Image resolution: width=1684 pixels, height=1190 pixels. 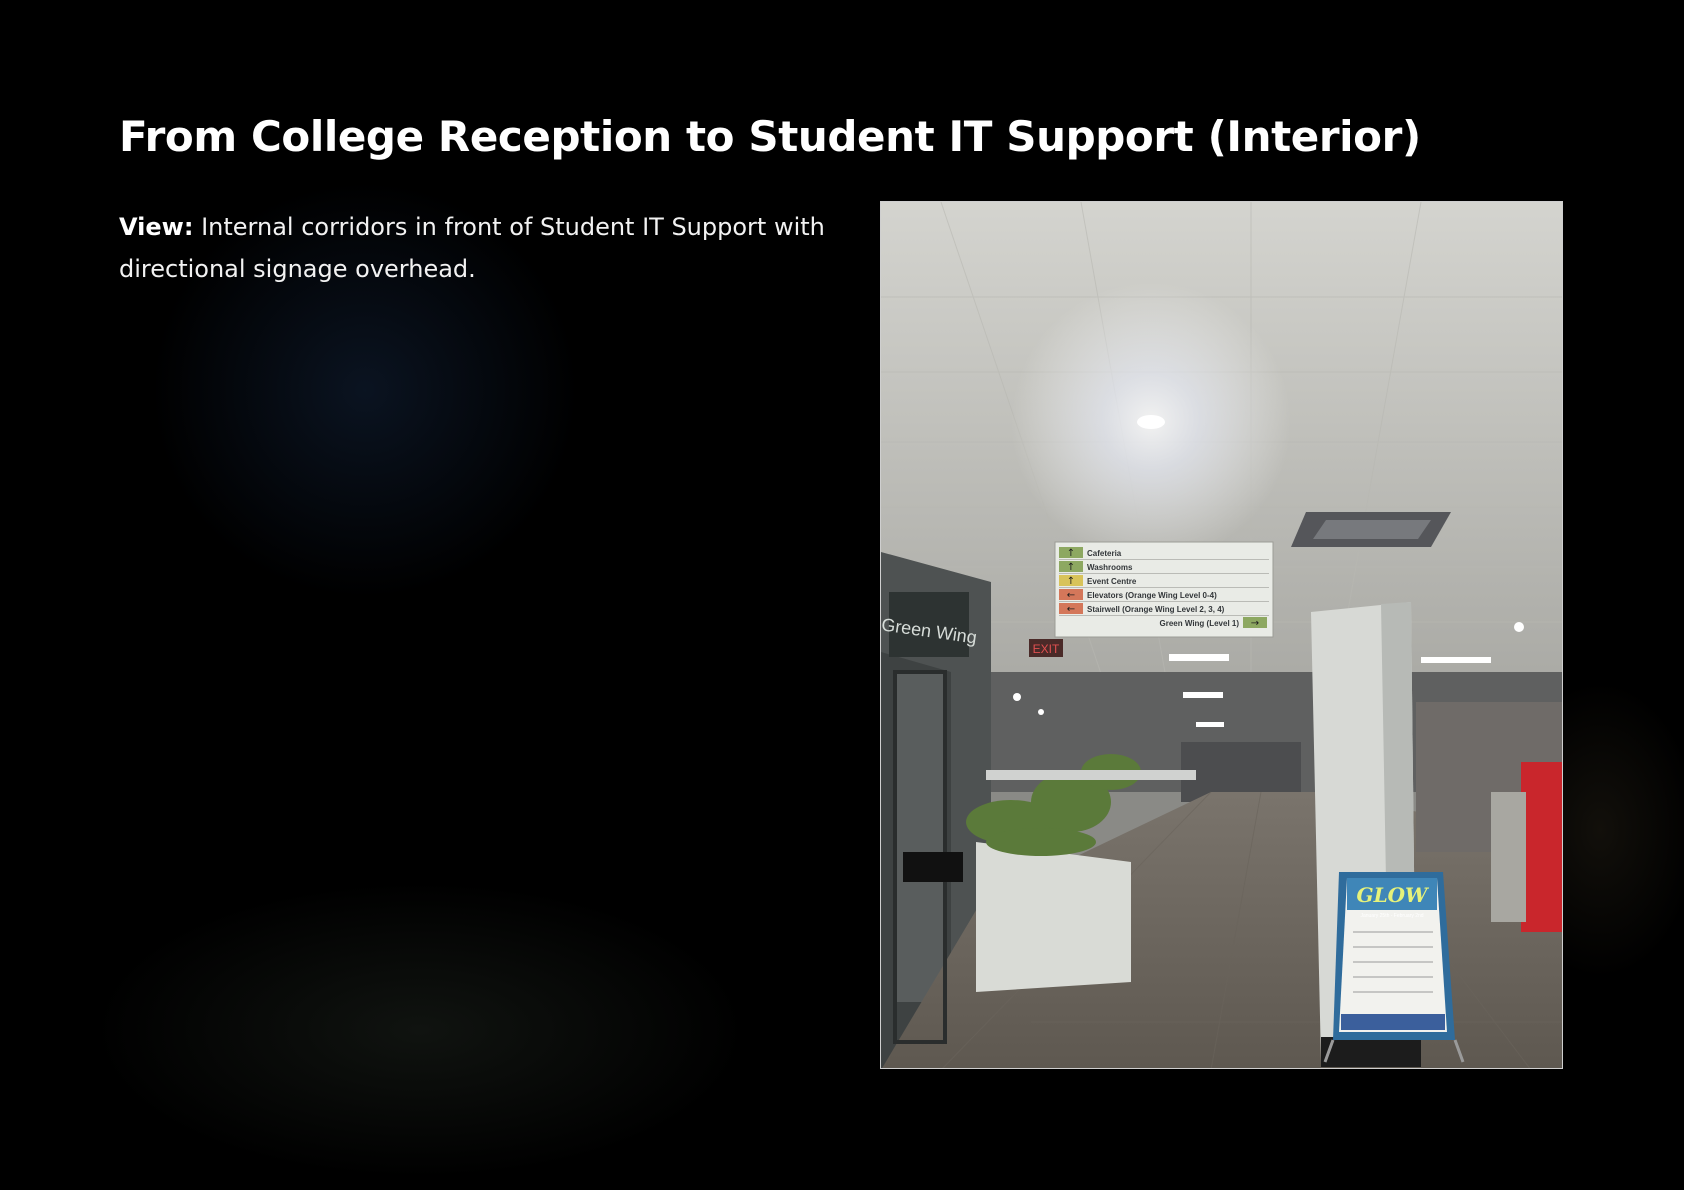 I want to click on event-poster: GLOW January 25th - February 2nd, so click(x=1394, y=967).